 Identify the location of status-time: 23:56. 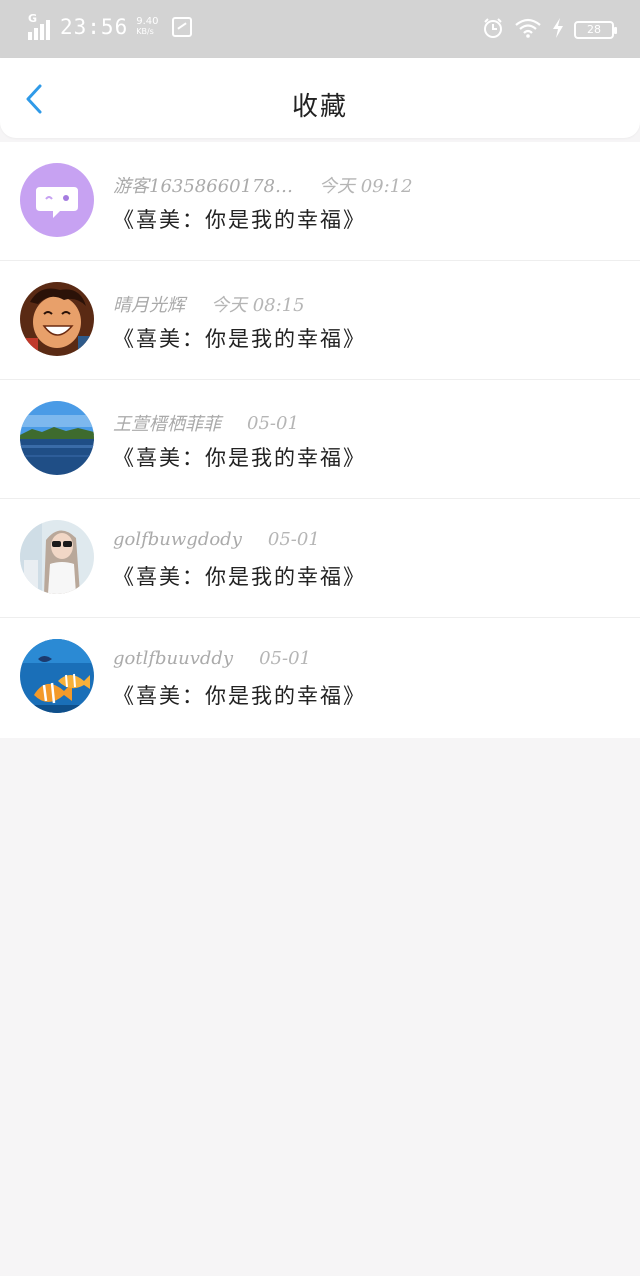
(94, 27).